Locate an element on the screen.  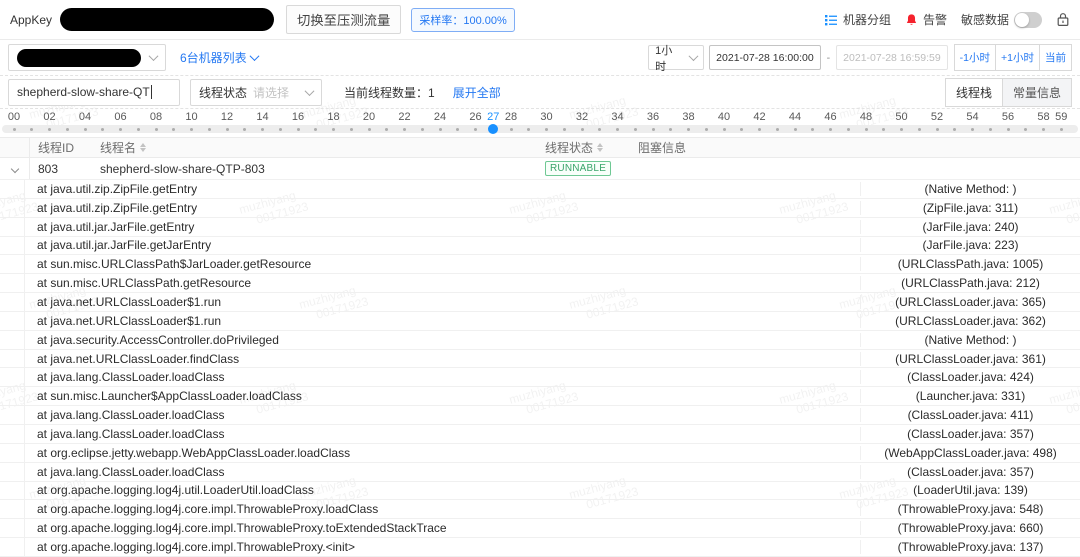
timeline-minute-label-06: 06 is located at coordinates (121, 117).